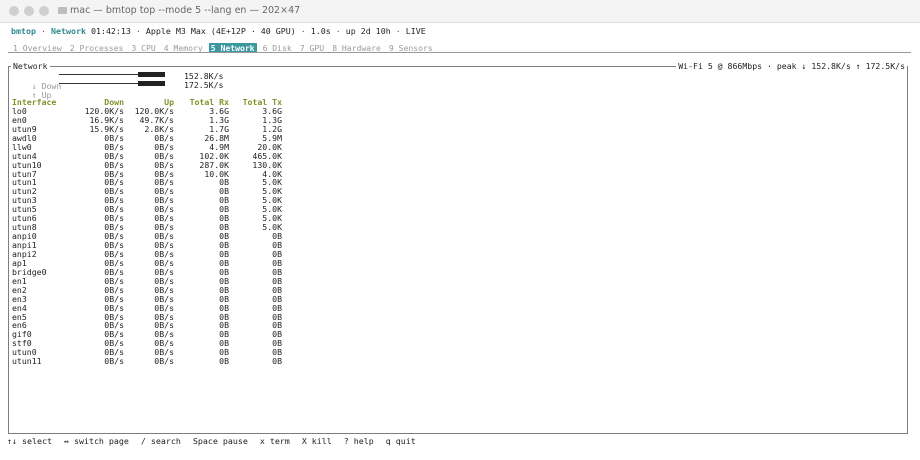  I want to click on folder-icon, so click(62, 10).